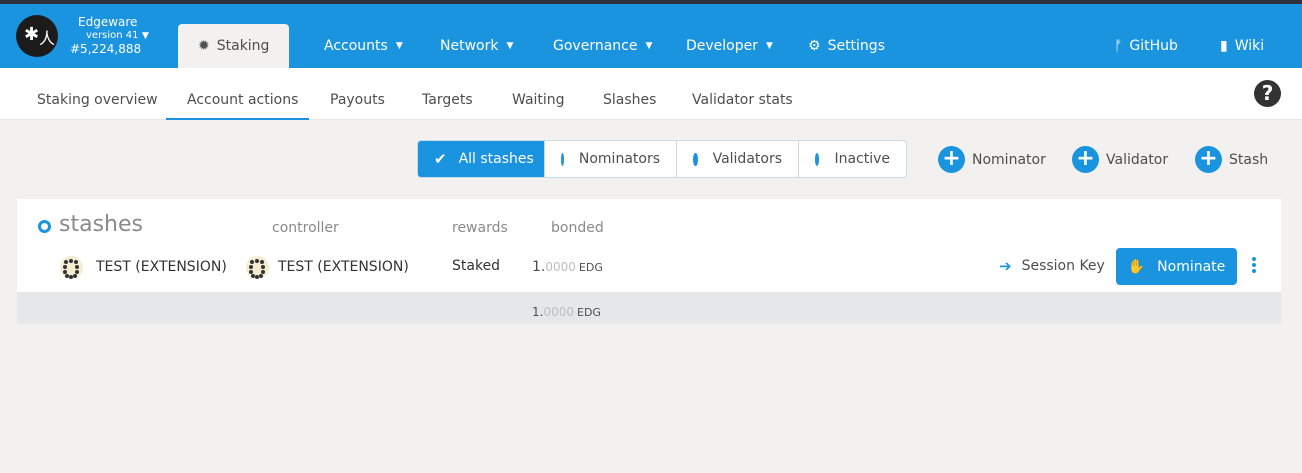 The image size is (1302, 473). I want to click on tab-account-actions: Account actions, so click(242, 100).